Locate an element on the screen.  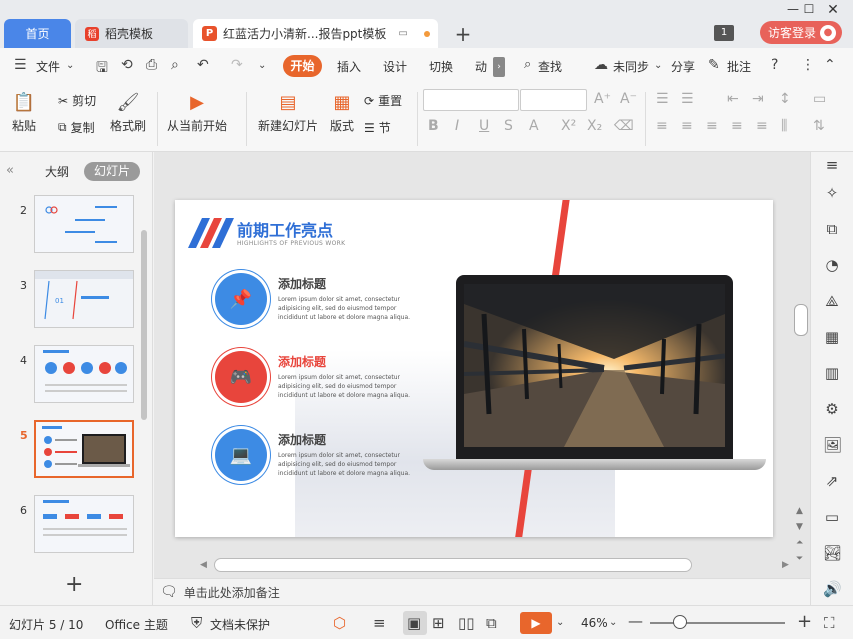
protection-status: 文档未保护 is located at coordinates (240, 624).